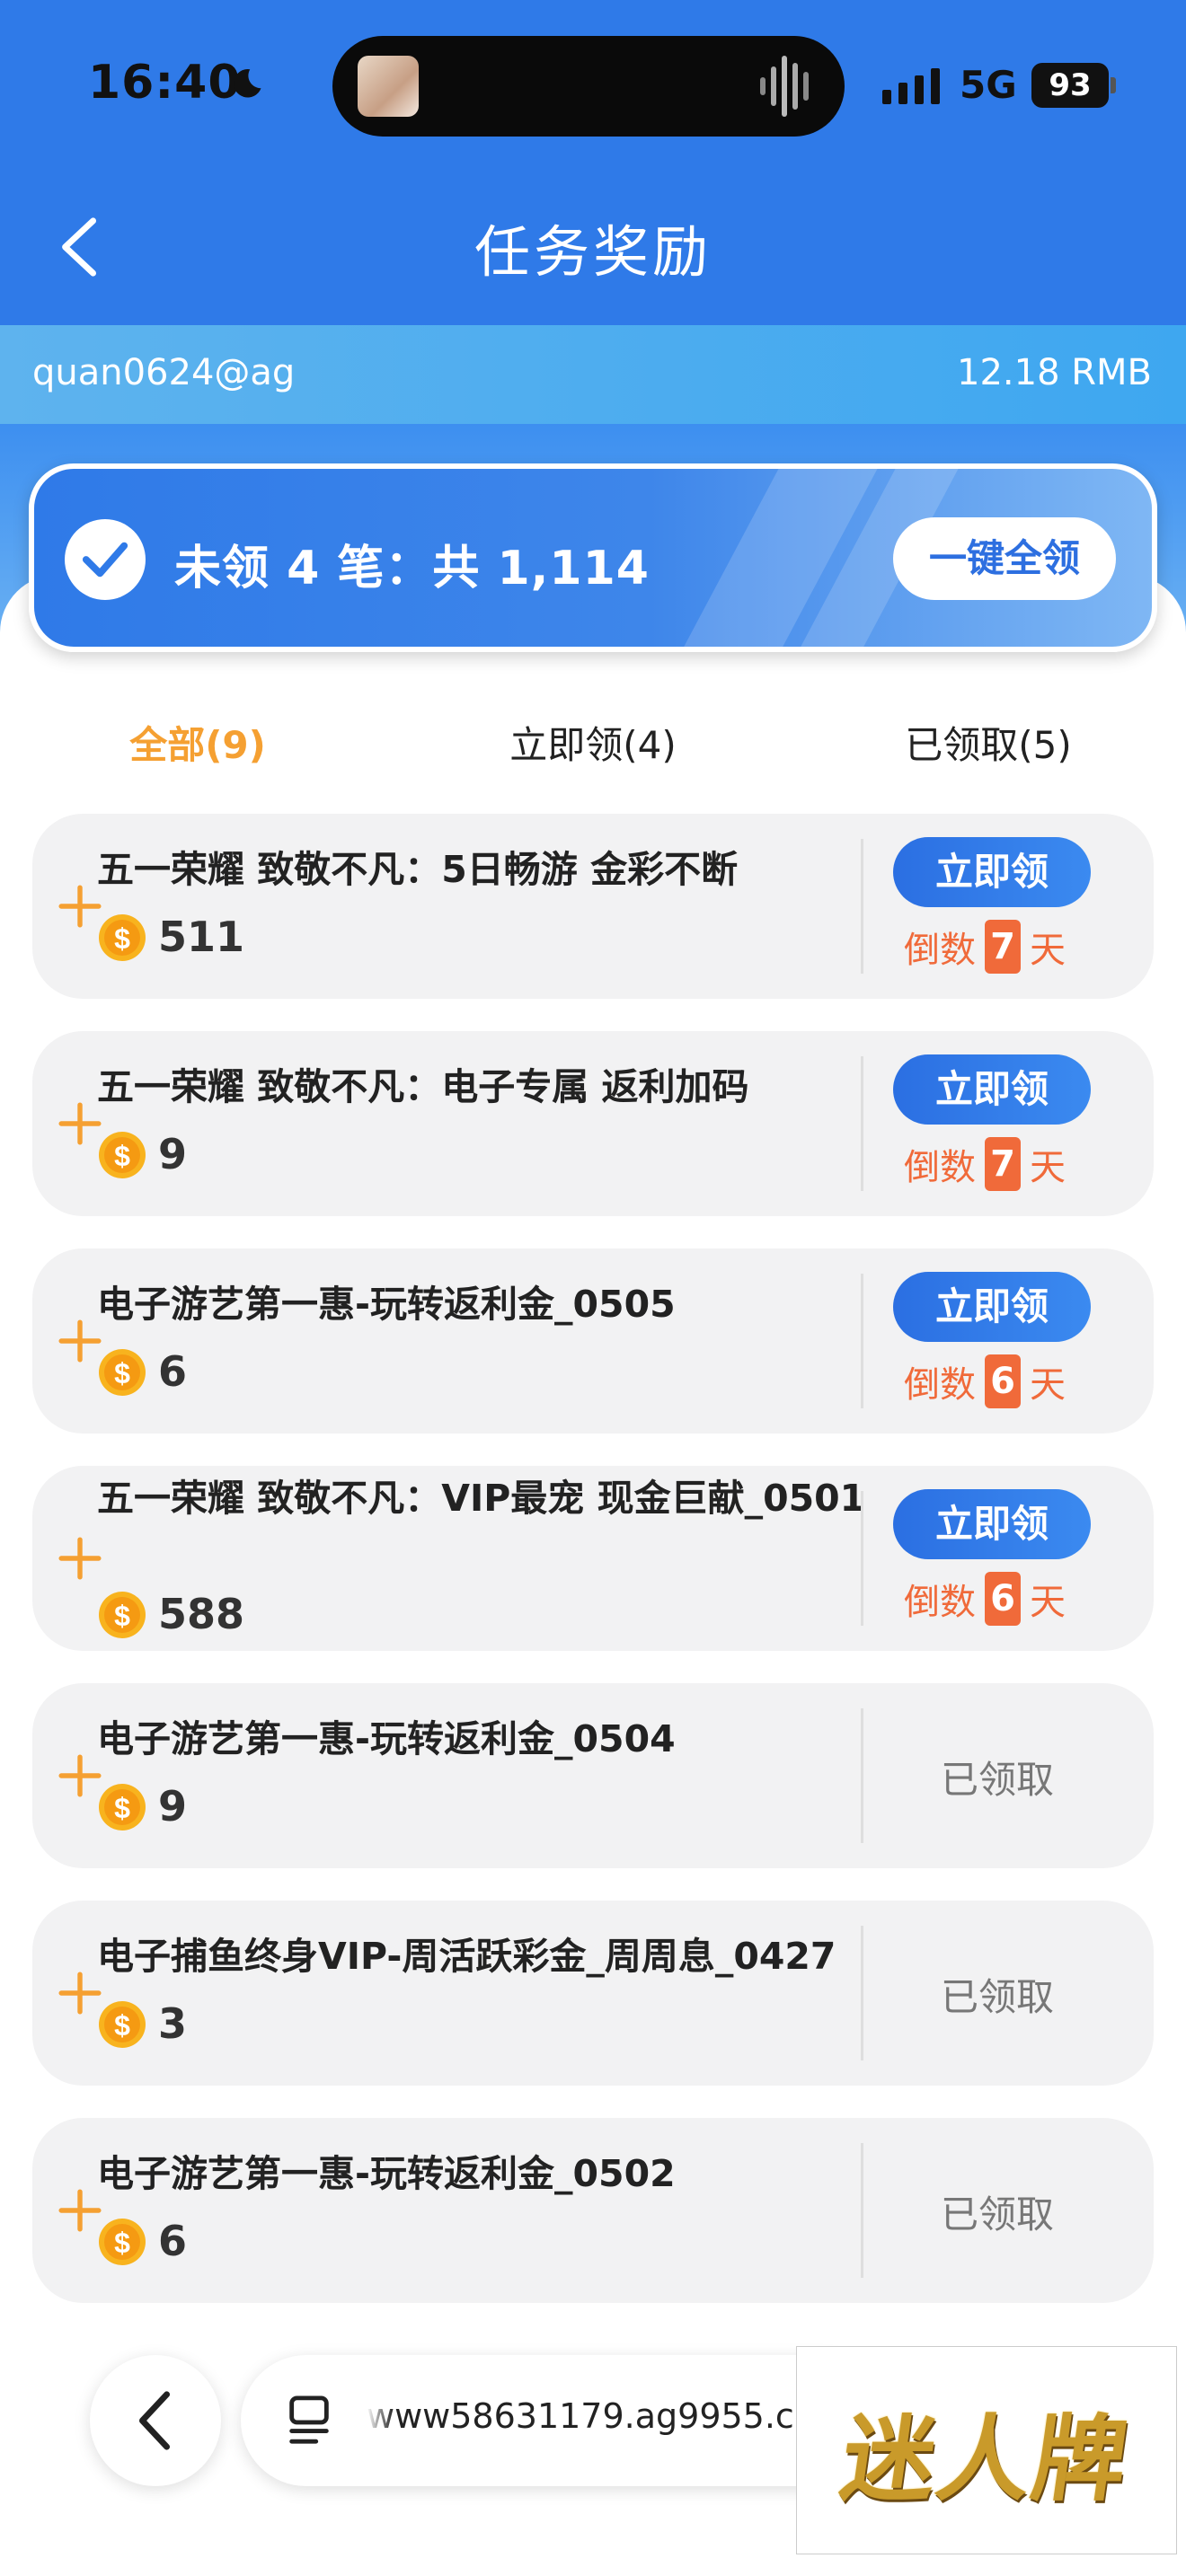 The height and width of the screenshot is (2576, 1186). What do you see at coordinates (593, 85) in the screenshot?
I see `status-bar: 16:40 5G 93` at bounding box center [593, 85].